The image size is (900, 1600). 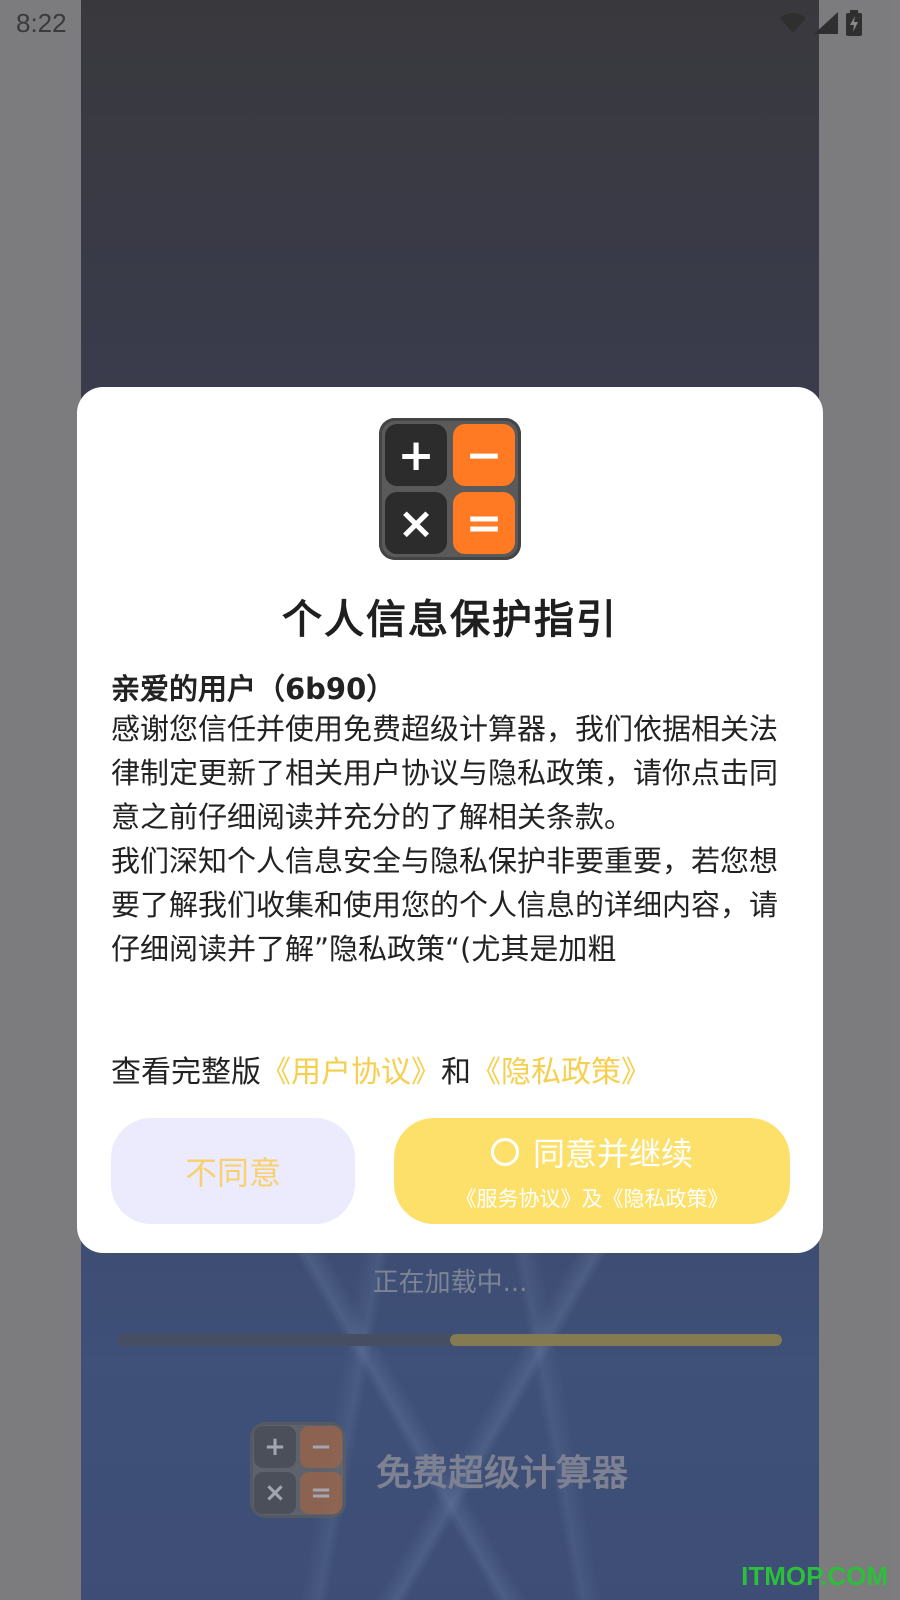 I want to click on links-prefix: 查看完整版, so click(x=186, y=1072).